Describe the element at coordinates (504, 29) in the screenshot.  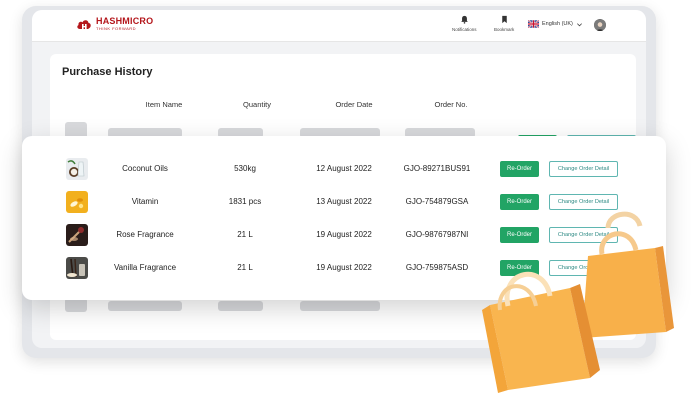
I see `bookmark-label: Bookmark` at that location.